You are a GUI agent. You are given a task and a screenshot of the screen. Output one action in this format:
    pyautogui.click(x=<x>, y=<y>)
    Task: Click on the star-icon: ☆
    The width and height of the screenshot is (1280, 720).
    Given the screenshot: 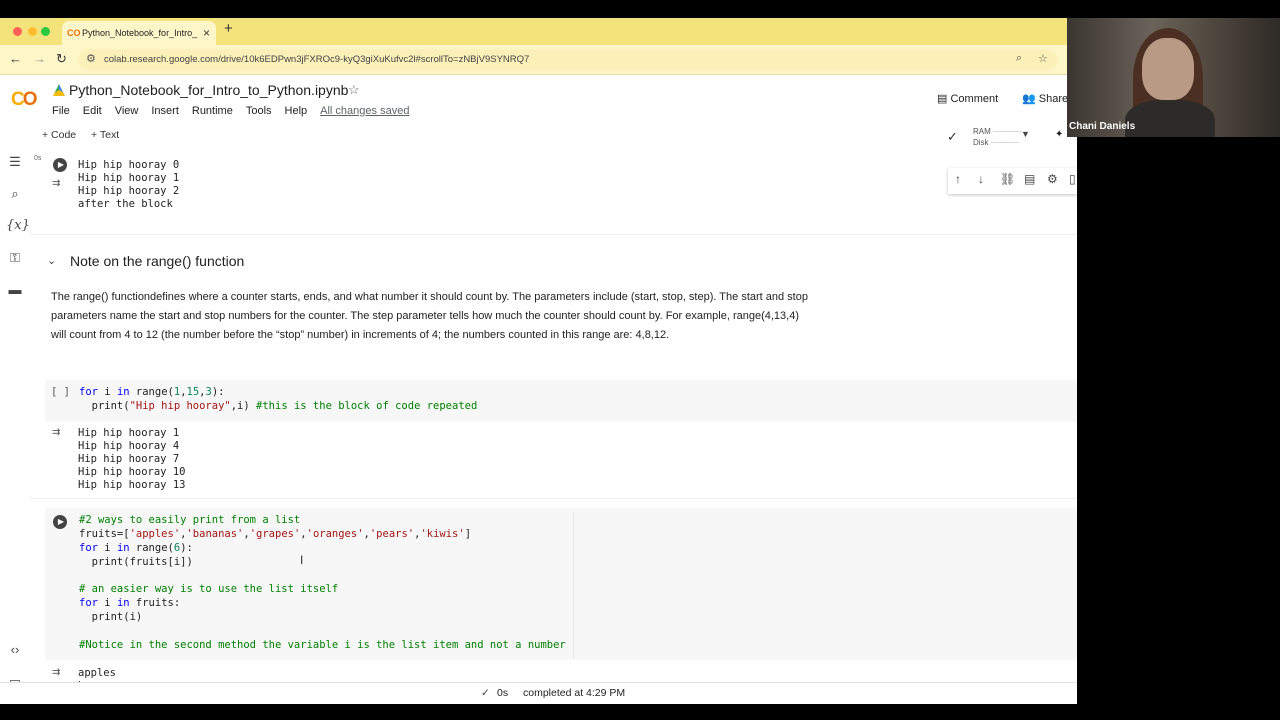 What is the action you would take?
    pyautogui.click(x=354, y=90)
    